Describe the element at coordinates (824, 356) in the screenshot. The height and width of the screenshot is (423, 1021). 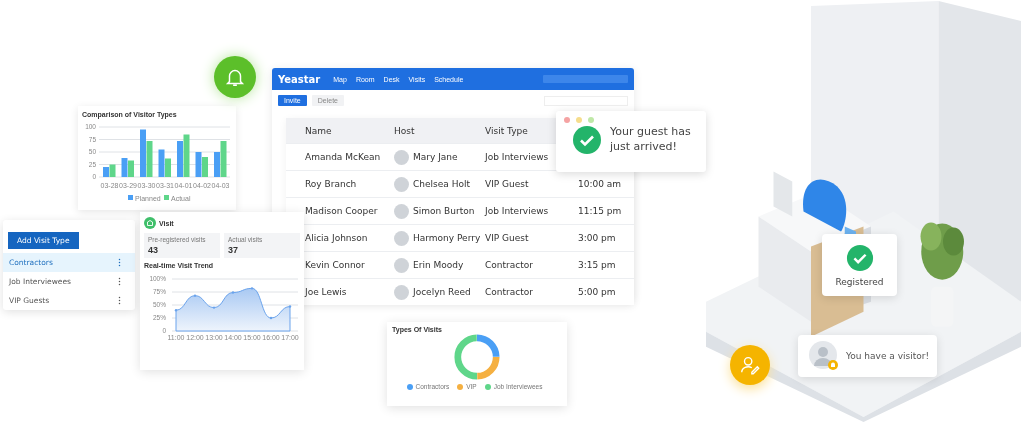
I see `avatar-with-bell-icon` at that location.